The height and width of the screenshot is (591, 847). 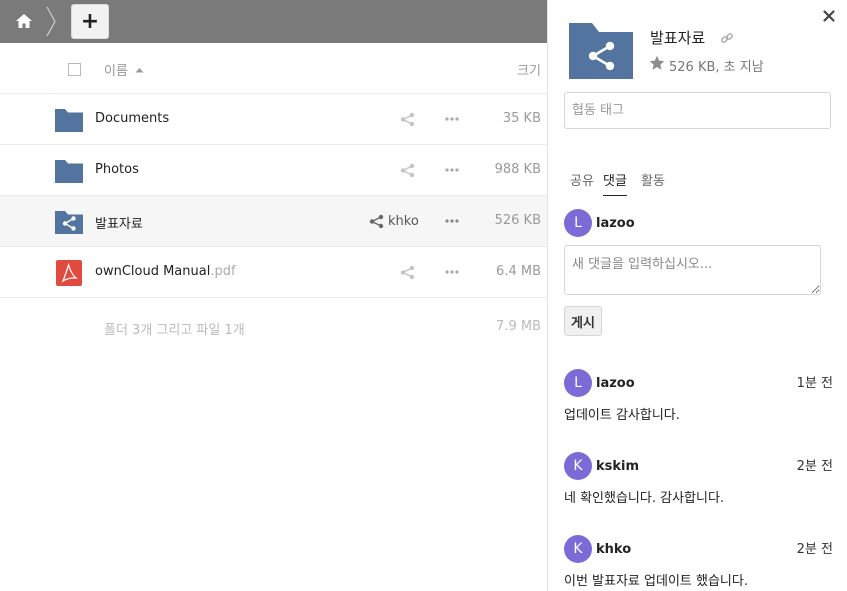 I want to click on column-size-header: 크기, so click(x=529, y=69).